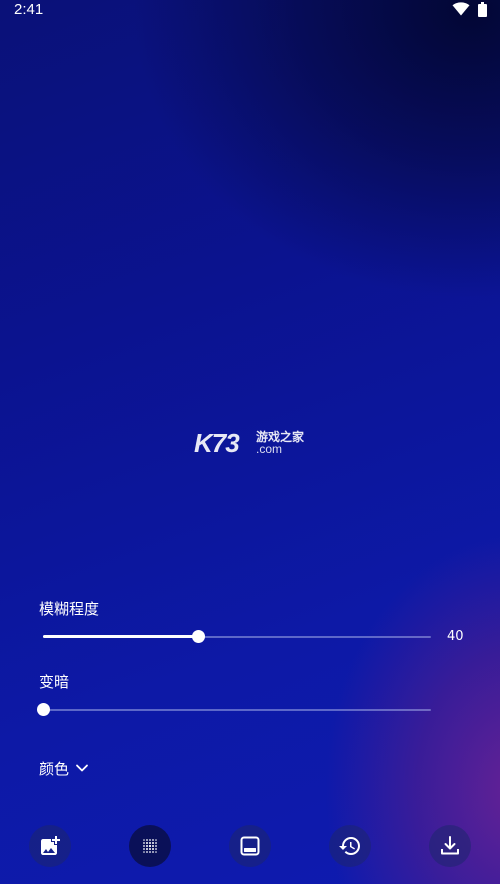 This screenshot has height=884, width=500. I want to click on blur-slider-fill, so click(121, 636).